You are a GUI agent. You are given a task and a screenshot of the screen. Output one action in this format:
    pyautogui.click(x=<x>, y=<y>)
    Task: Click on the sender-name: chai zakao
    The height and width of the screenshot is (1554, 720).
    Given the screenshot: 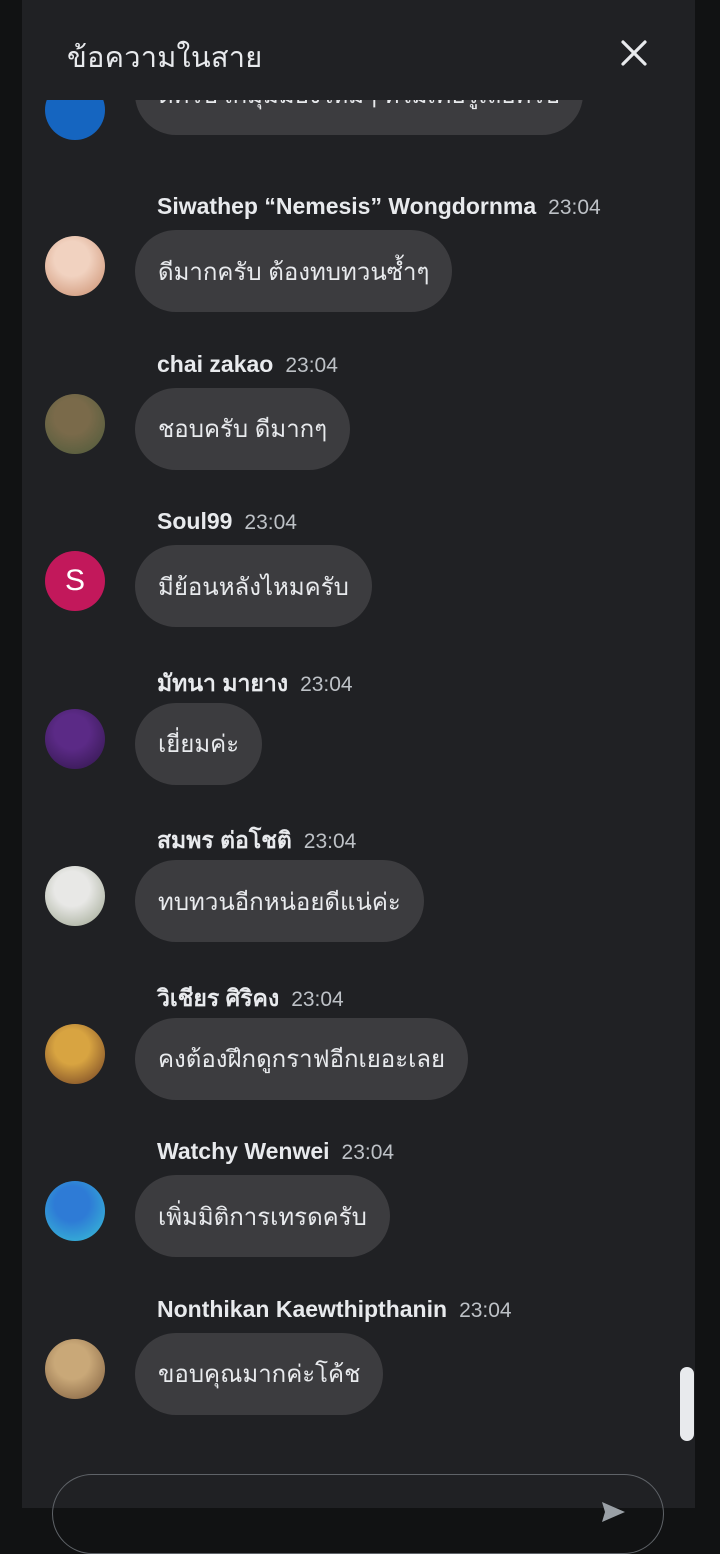 What is the action you would take?
    pyautogui.click(x=215, y=363)
    